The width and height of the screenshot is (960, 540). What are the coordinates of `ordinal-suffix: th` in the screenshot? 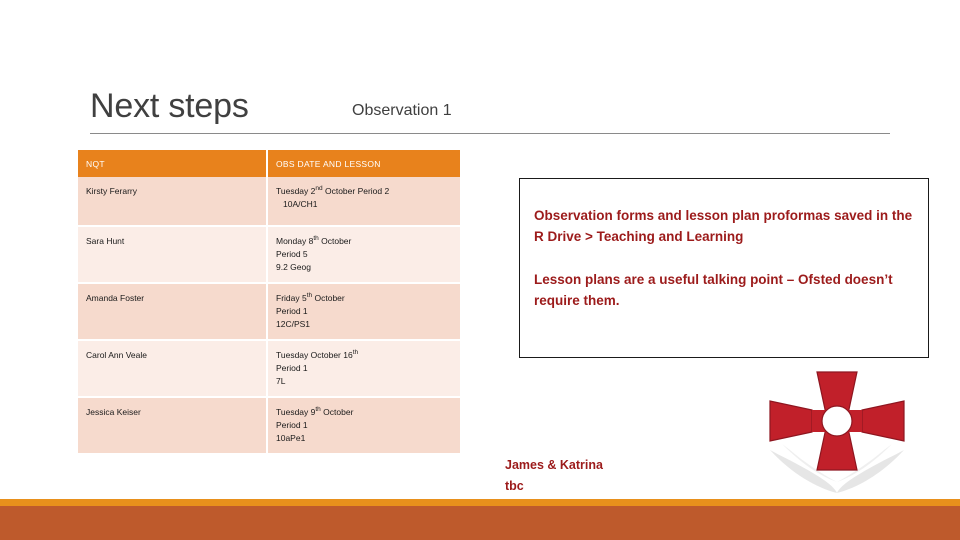 It's located at (355, 353).